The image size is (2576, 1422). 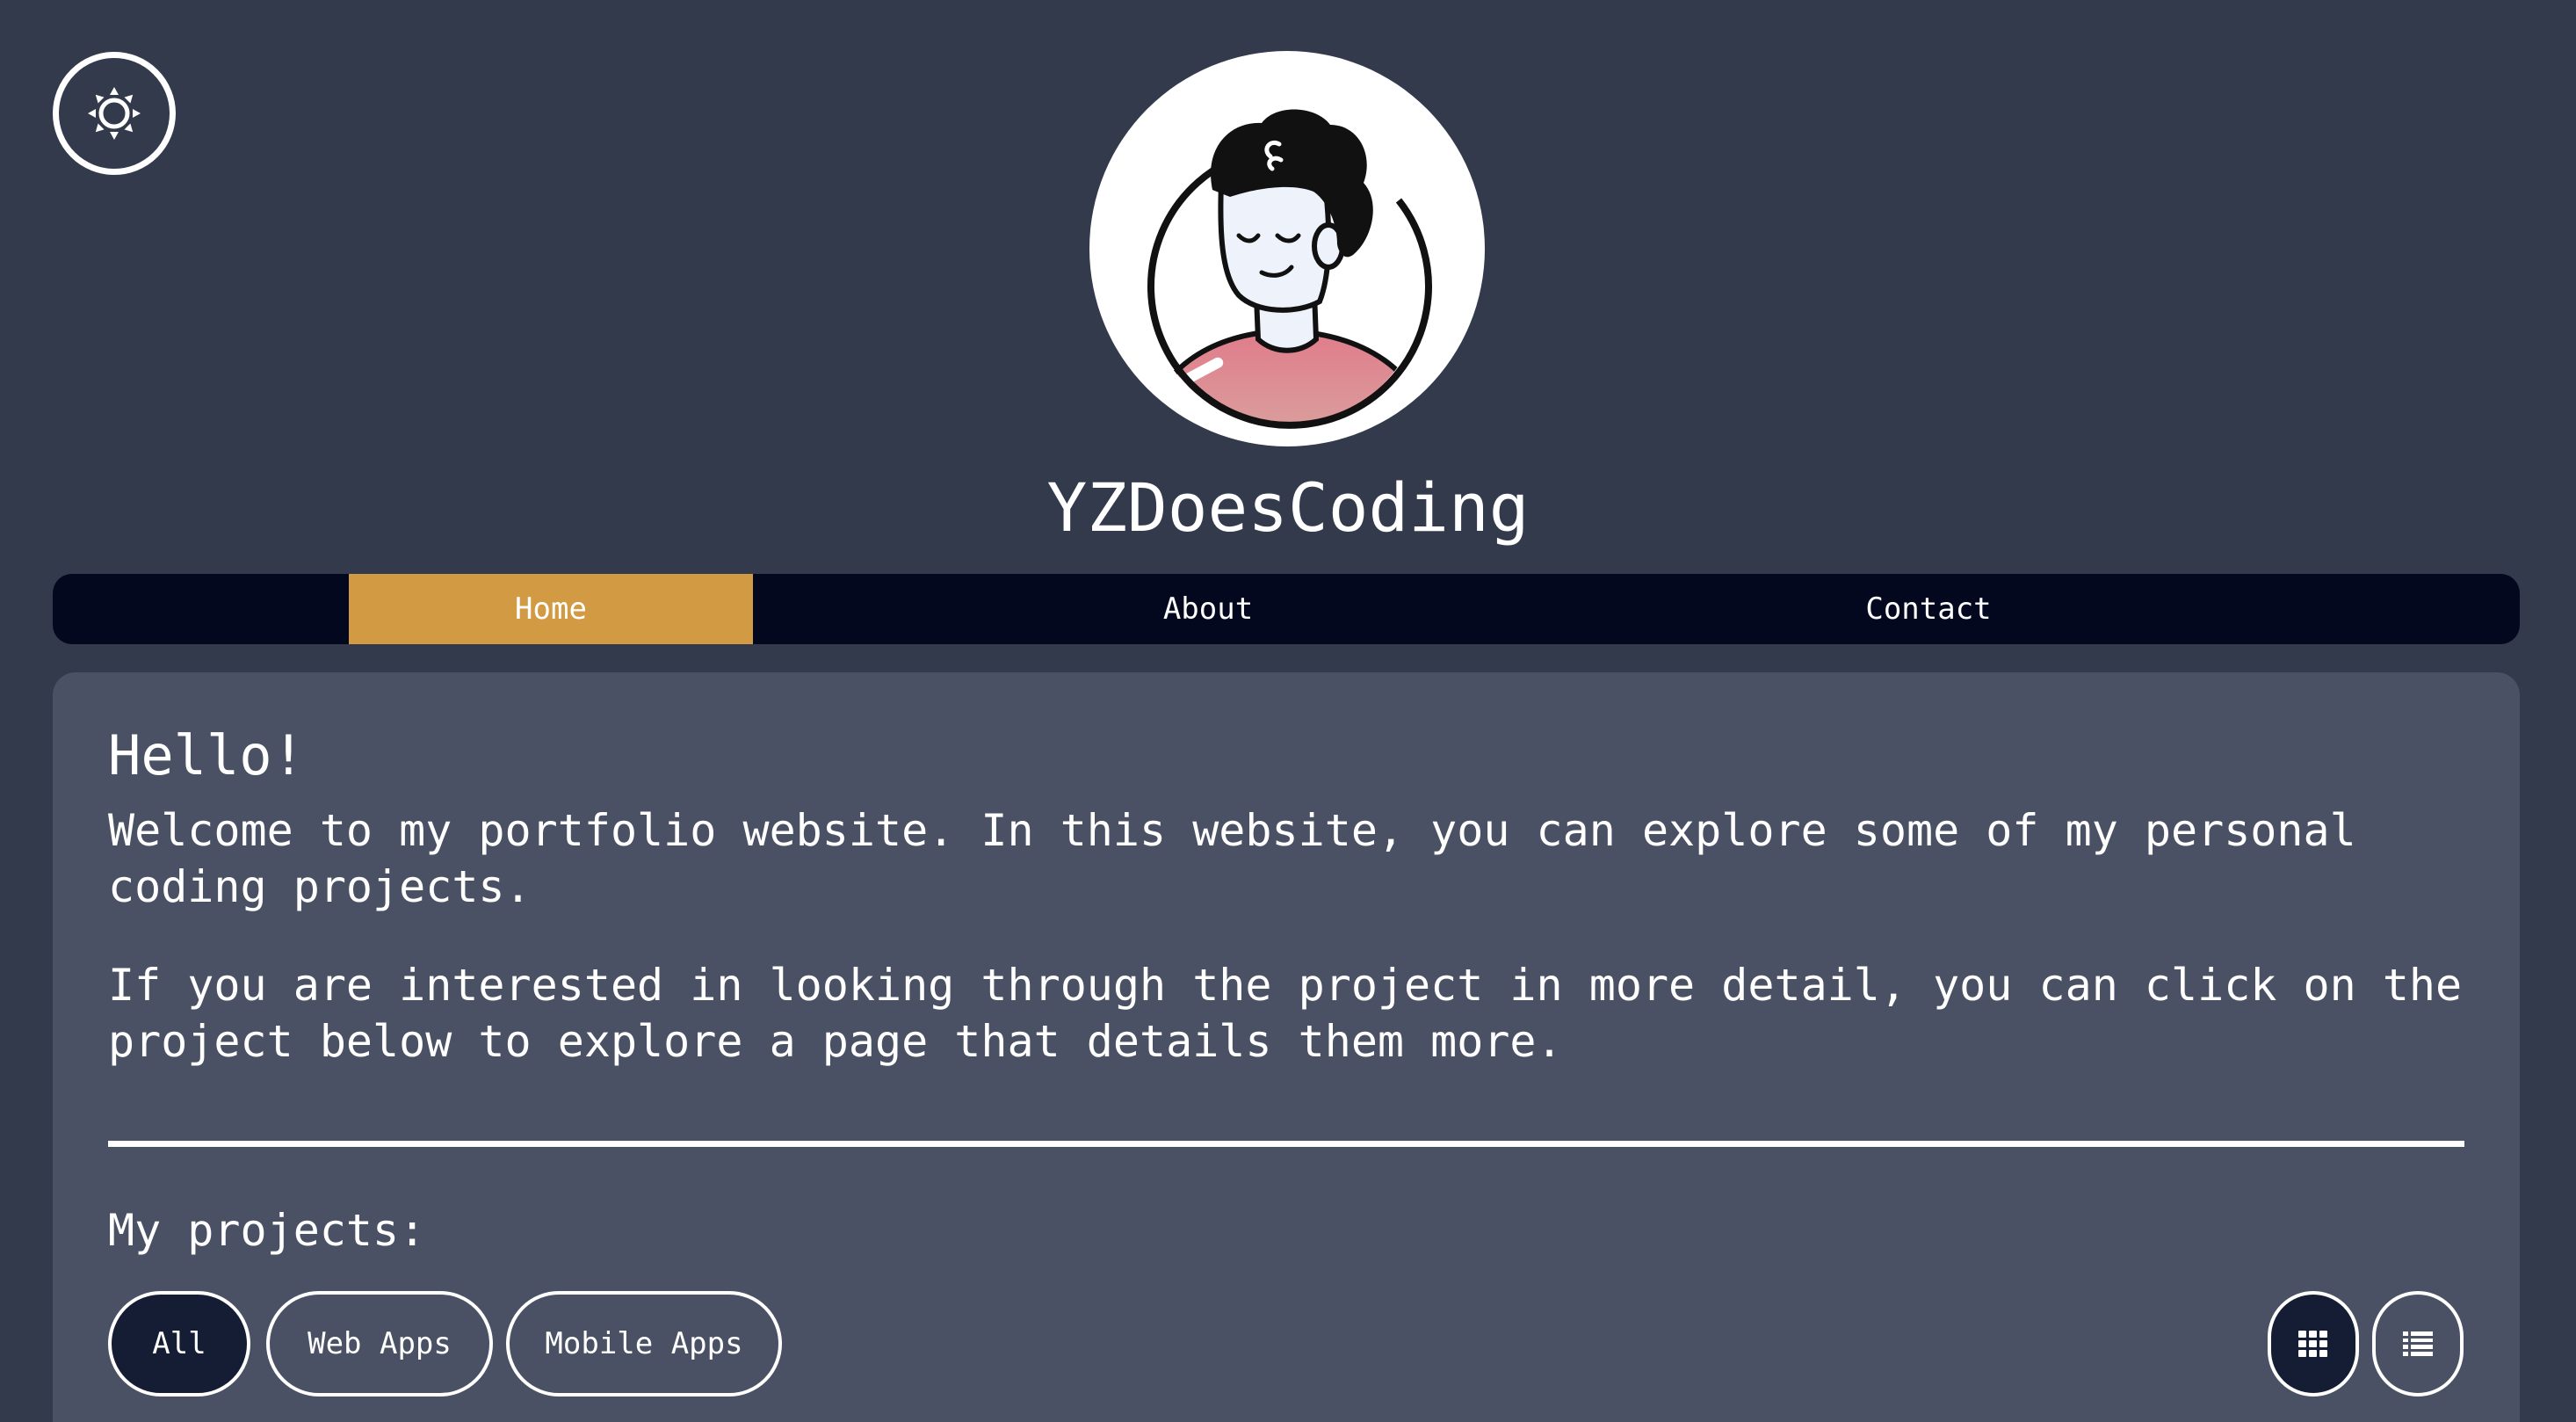 I want to click on list-view-button, so click(x=2418, y=1344).